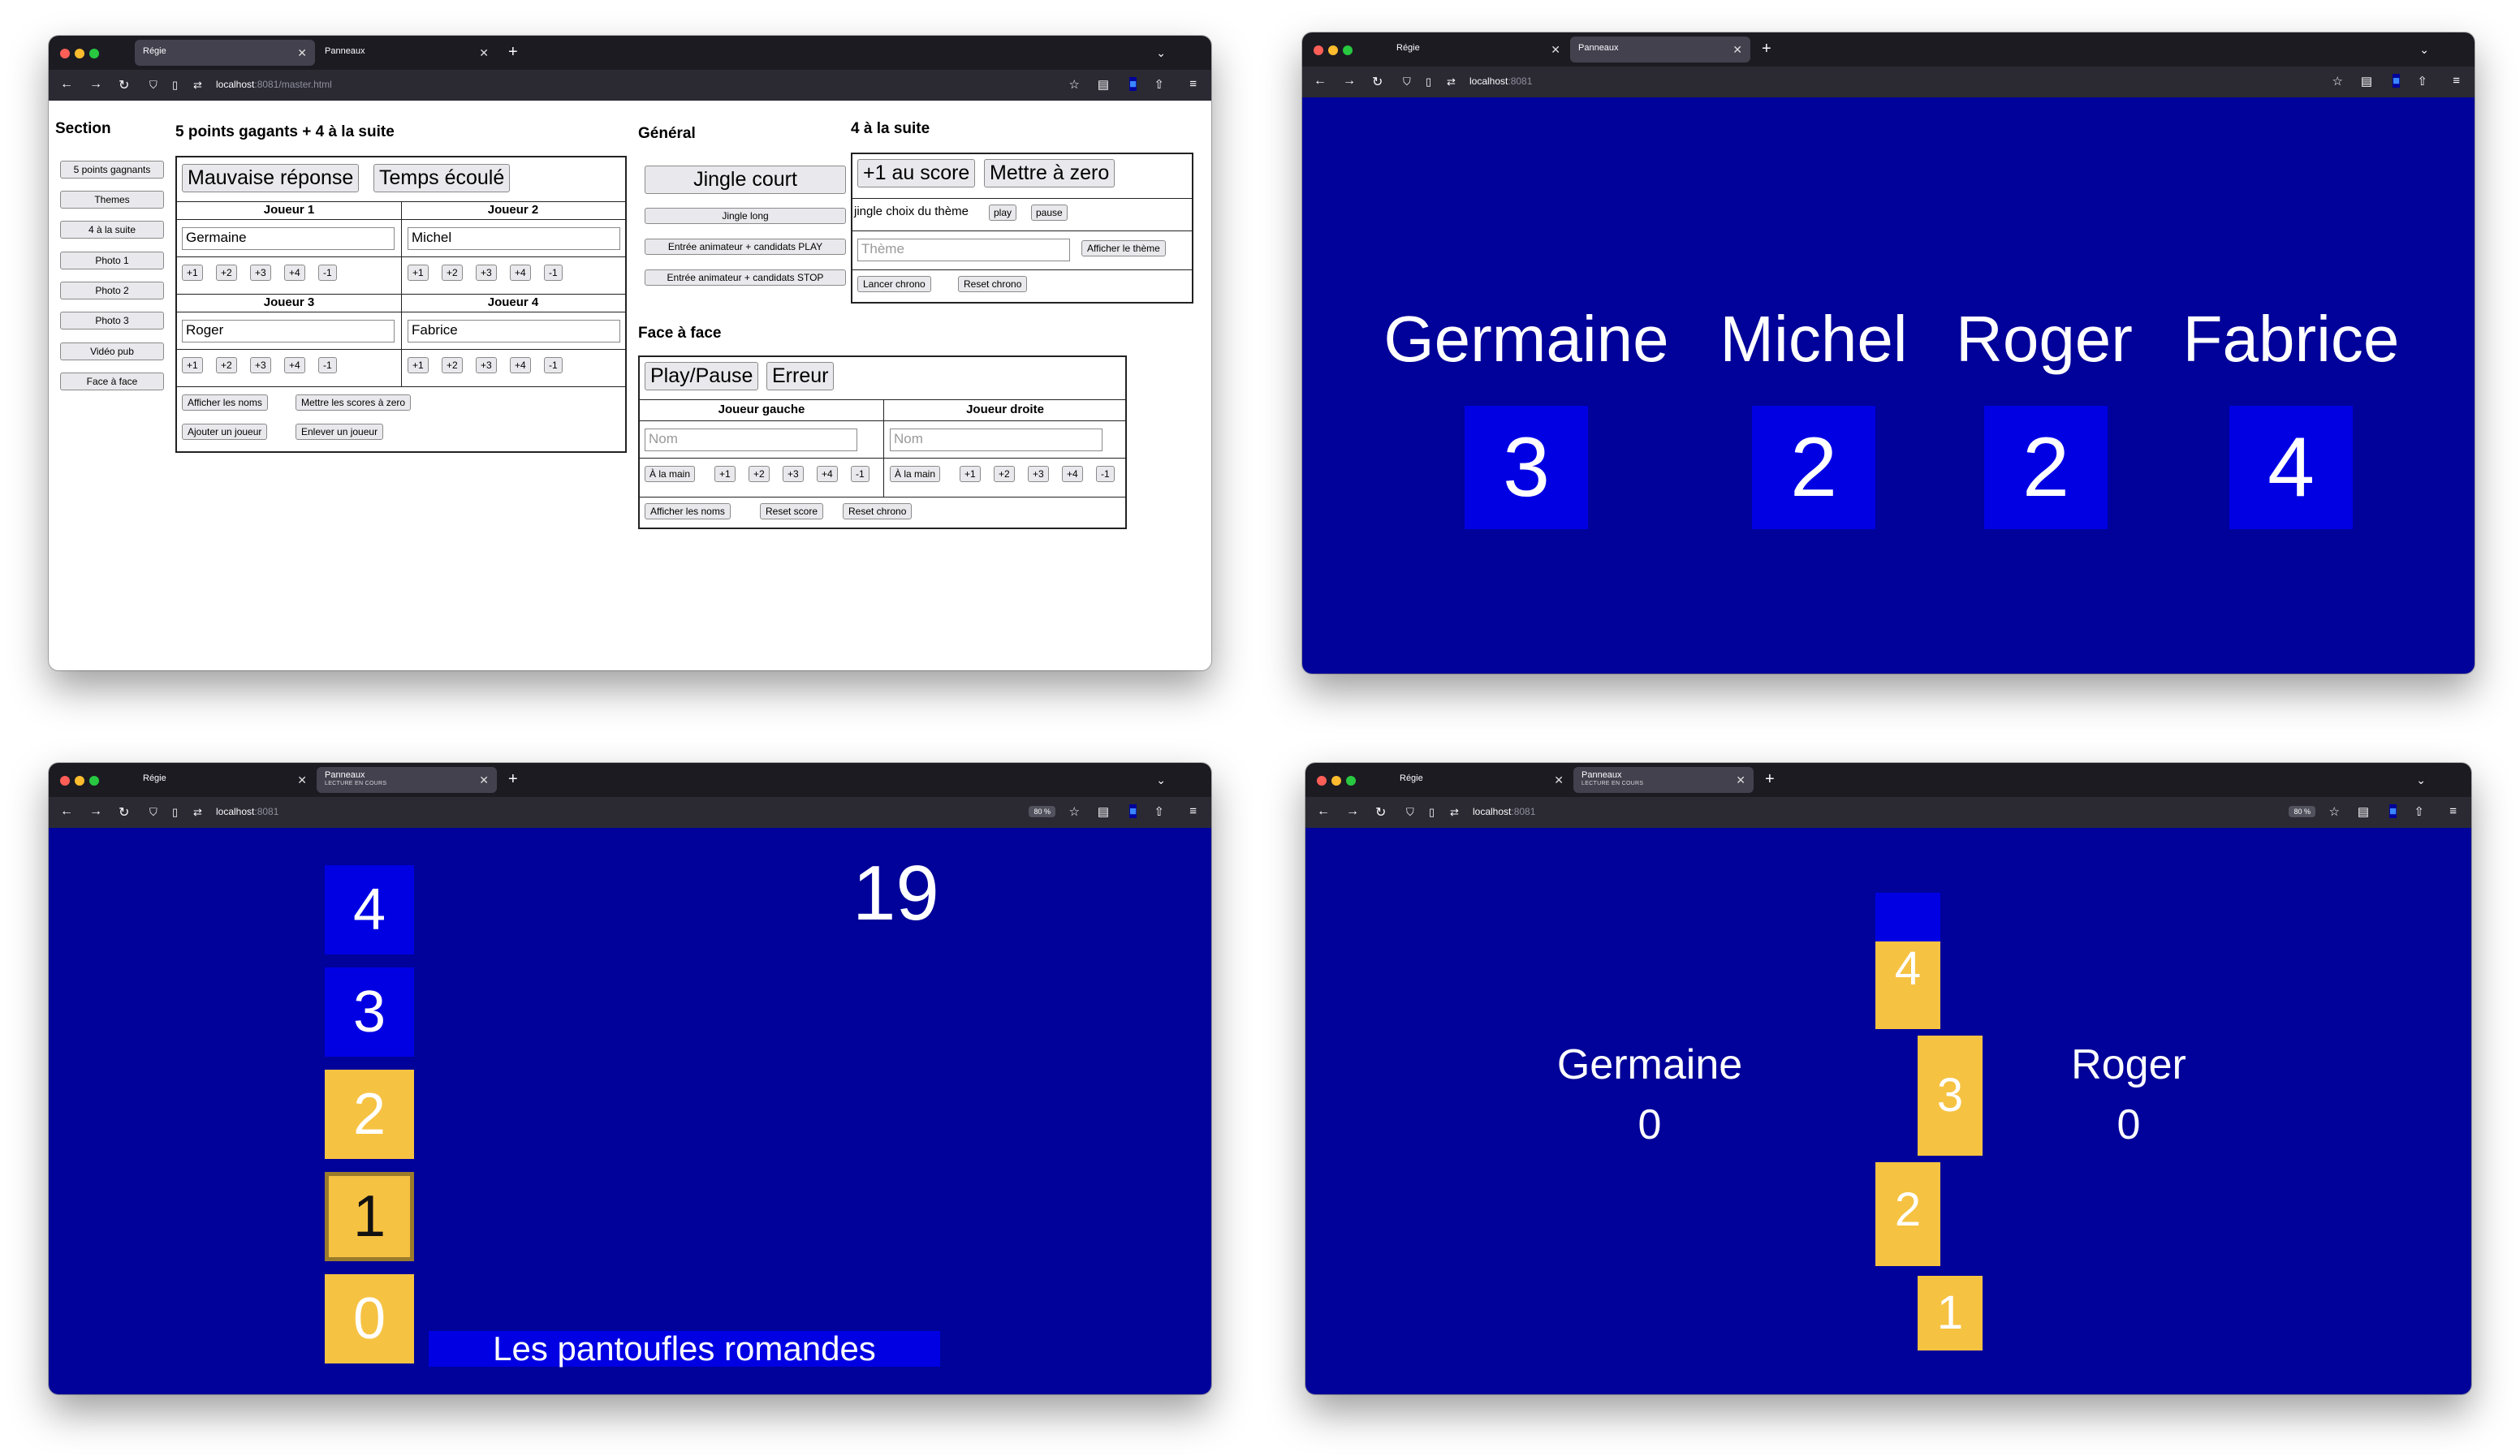 The height and width of the screenshot is (1456, 2520). Describe the element at coordinates (553, 365) in the screenshot. I see `p4-minus1-button: -1` at that location.